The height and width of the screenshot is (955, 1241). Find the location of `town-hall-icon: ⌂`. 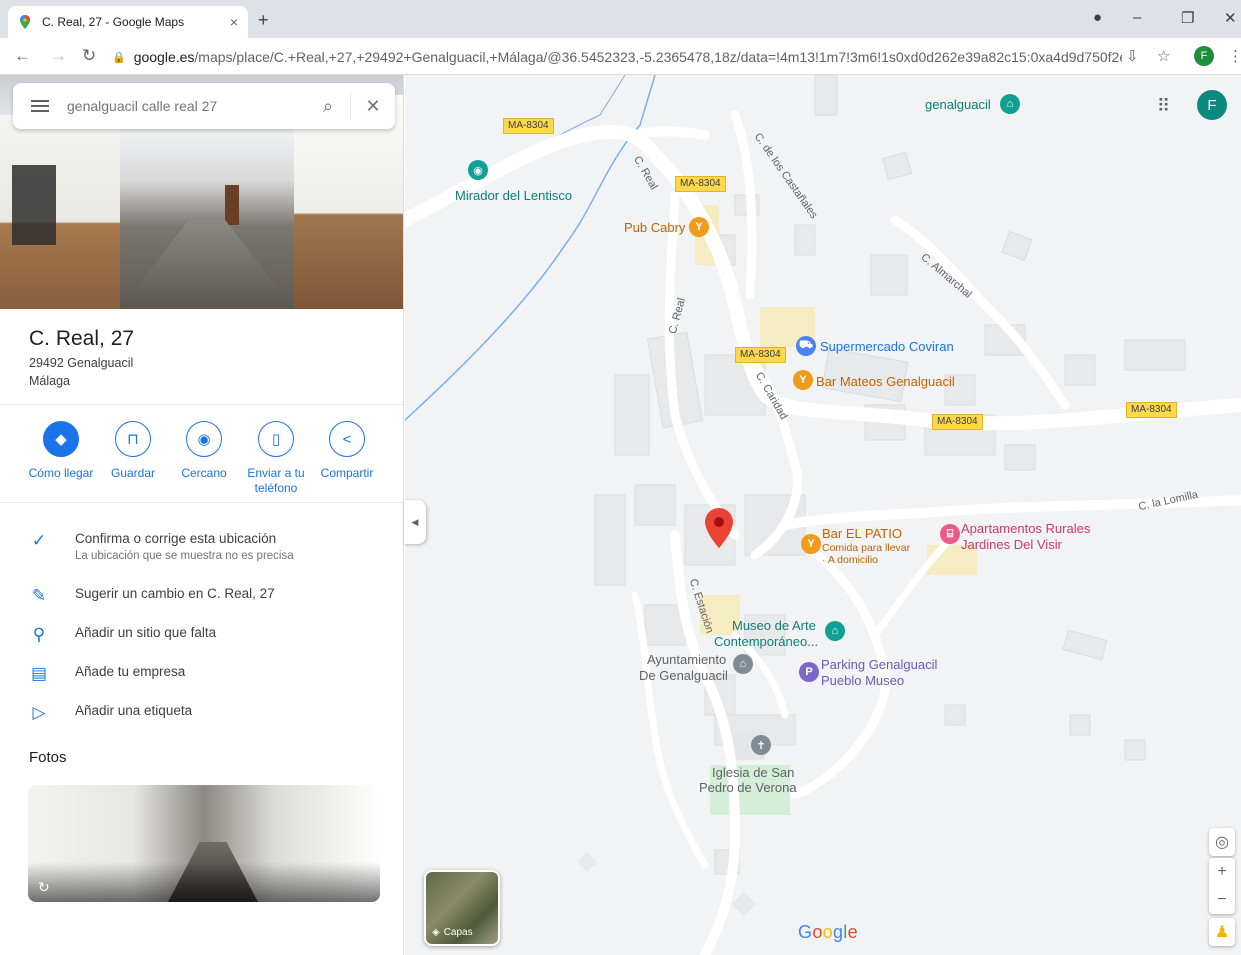

town-hall-icon: ⌂ is located at coordinates (1010, 104).